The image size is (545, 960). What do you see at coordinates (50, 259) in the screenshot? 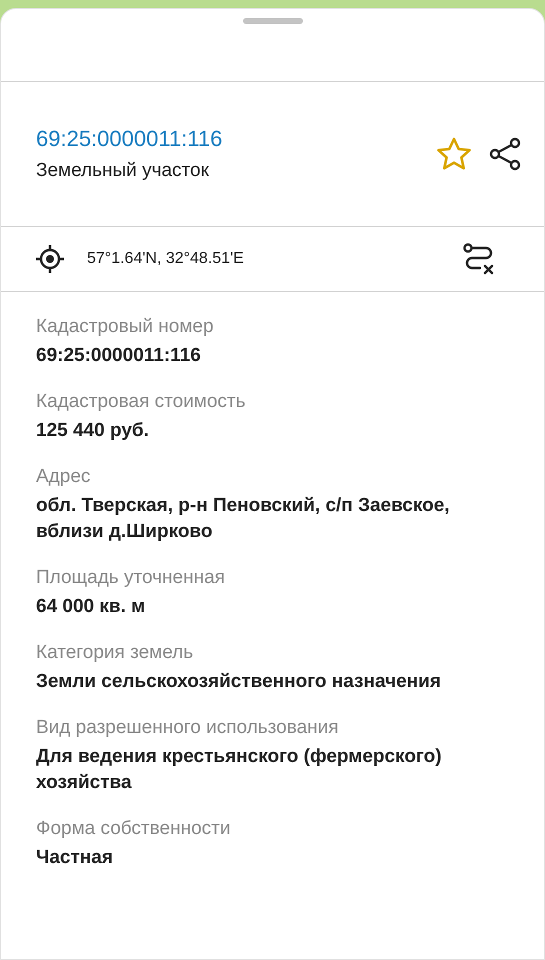
I see `locate-icon` at bounding box center [50, 259].